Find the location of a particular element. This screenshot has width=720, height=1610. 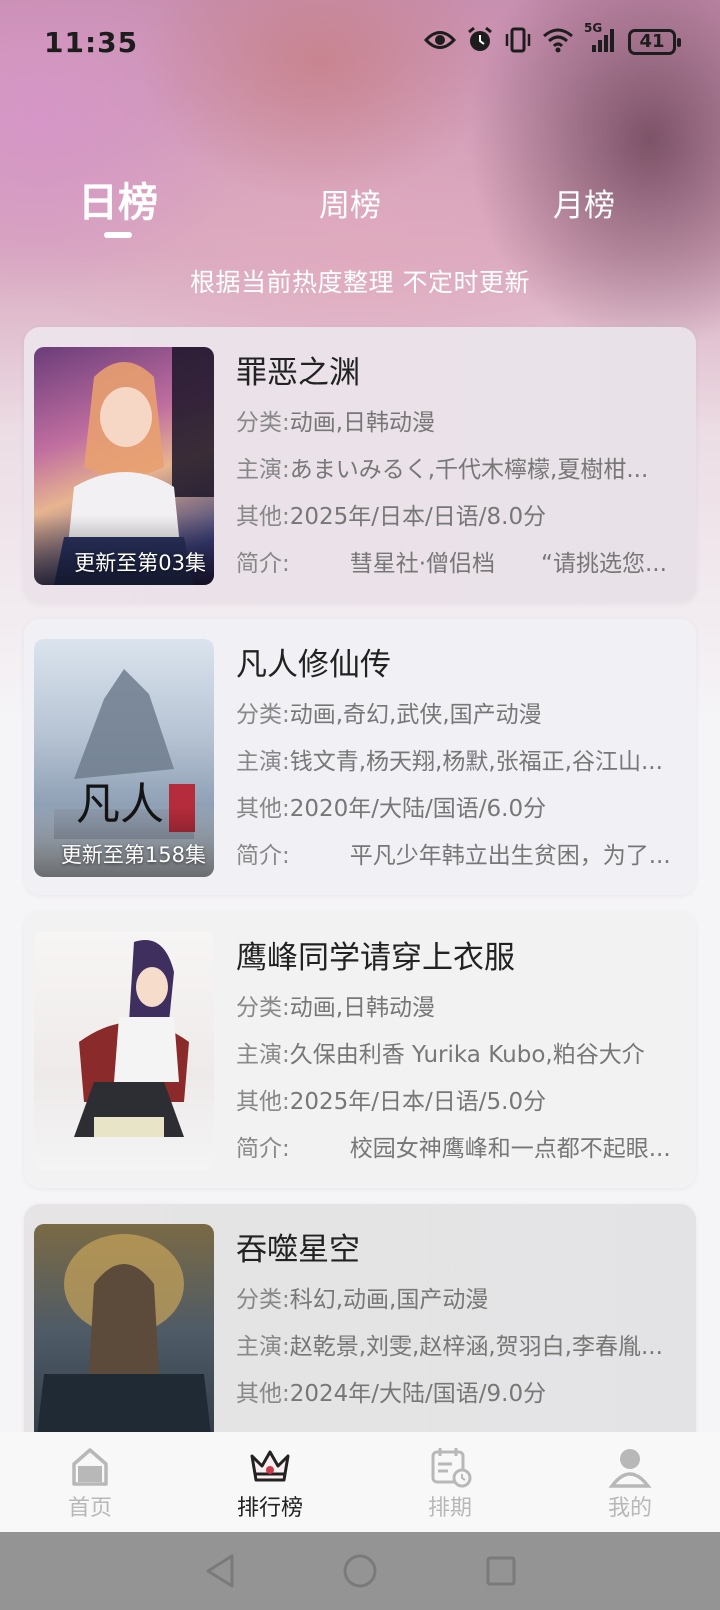

item-other: 其他:2025年/日本/日语/5.0分 is located at coordinates (391, 1102).